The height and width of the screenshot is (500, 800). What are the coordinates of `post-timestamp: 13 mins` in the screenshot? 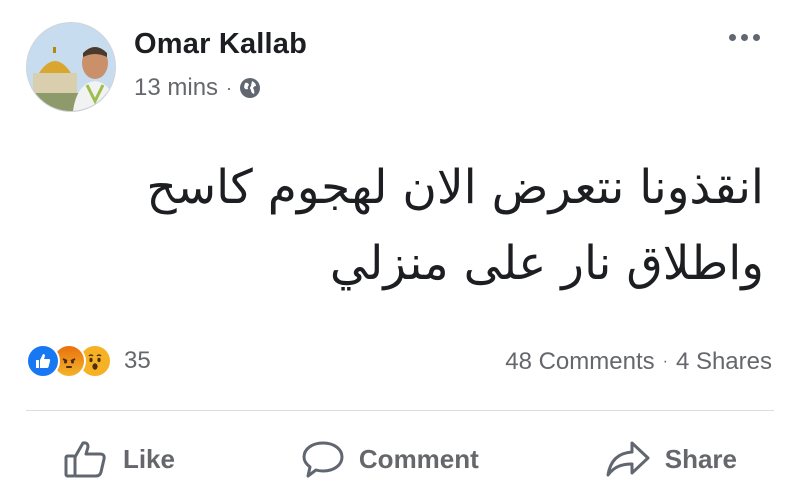 It's located at (176, 88).